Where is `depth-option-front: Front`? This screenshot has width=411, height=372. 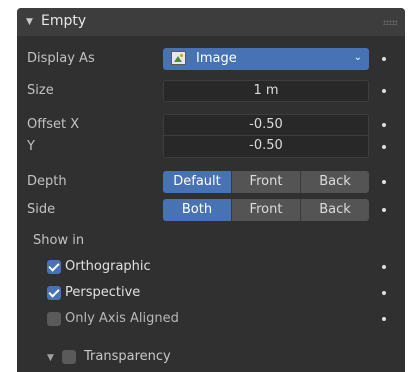
depth-option-front: Front is located at coordinates (265, 182).